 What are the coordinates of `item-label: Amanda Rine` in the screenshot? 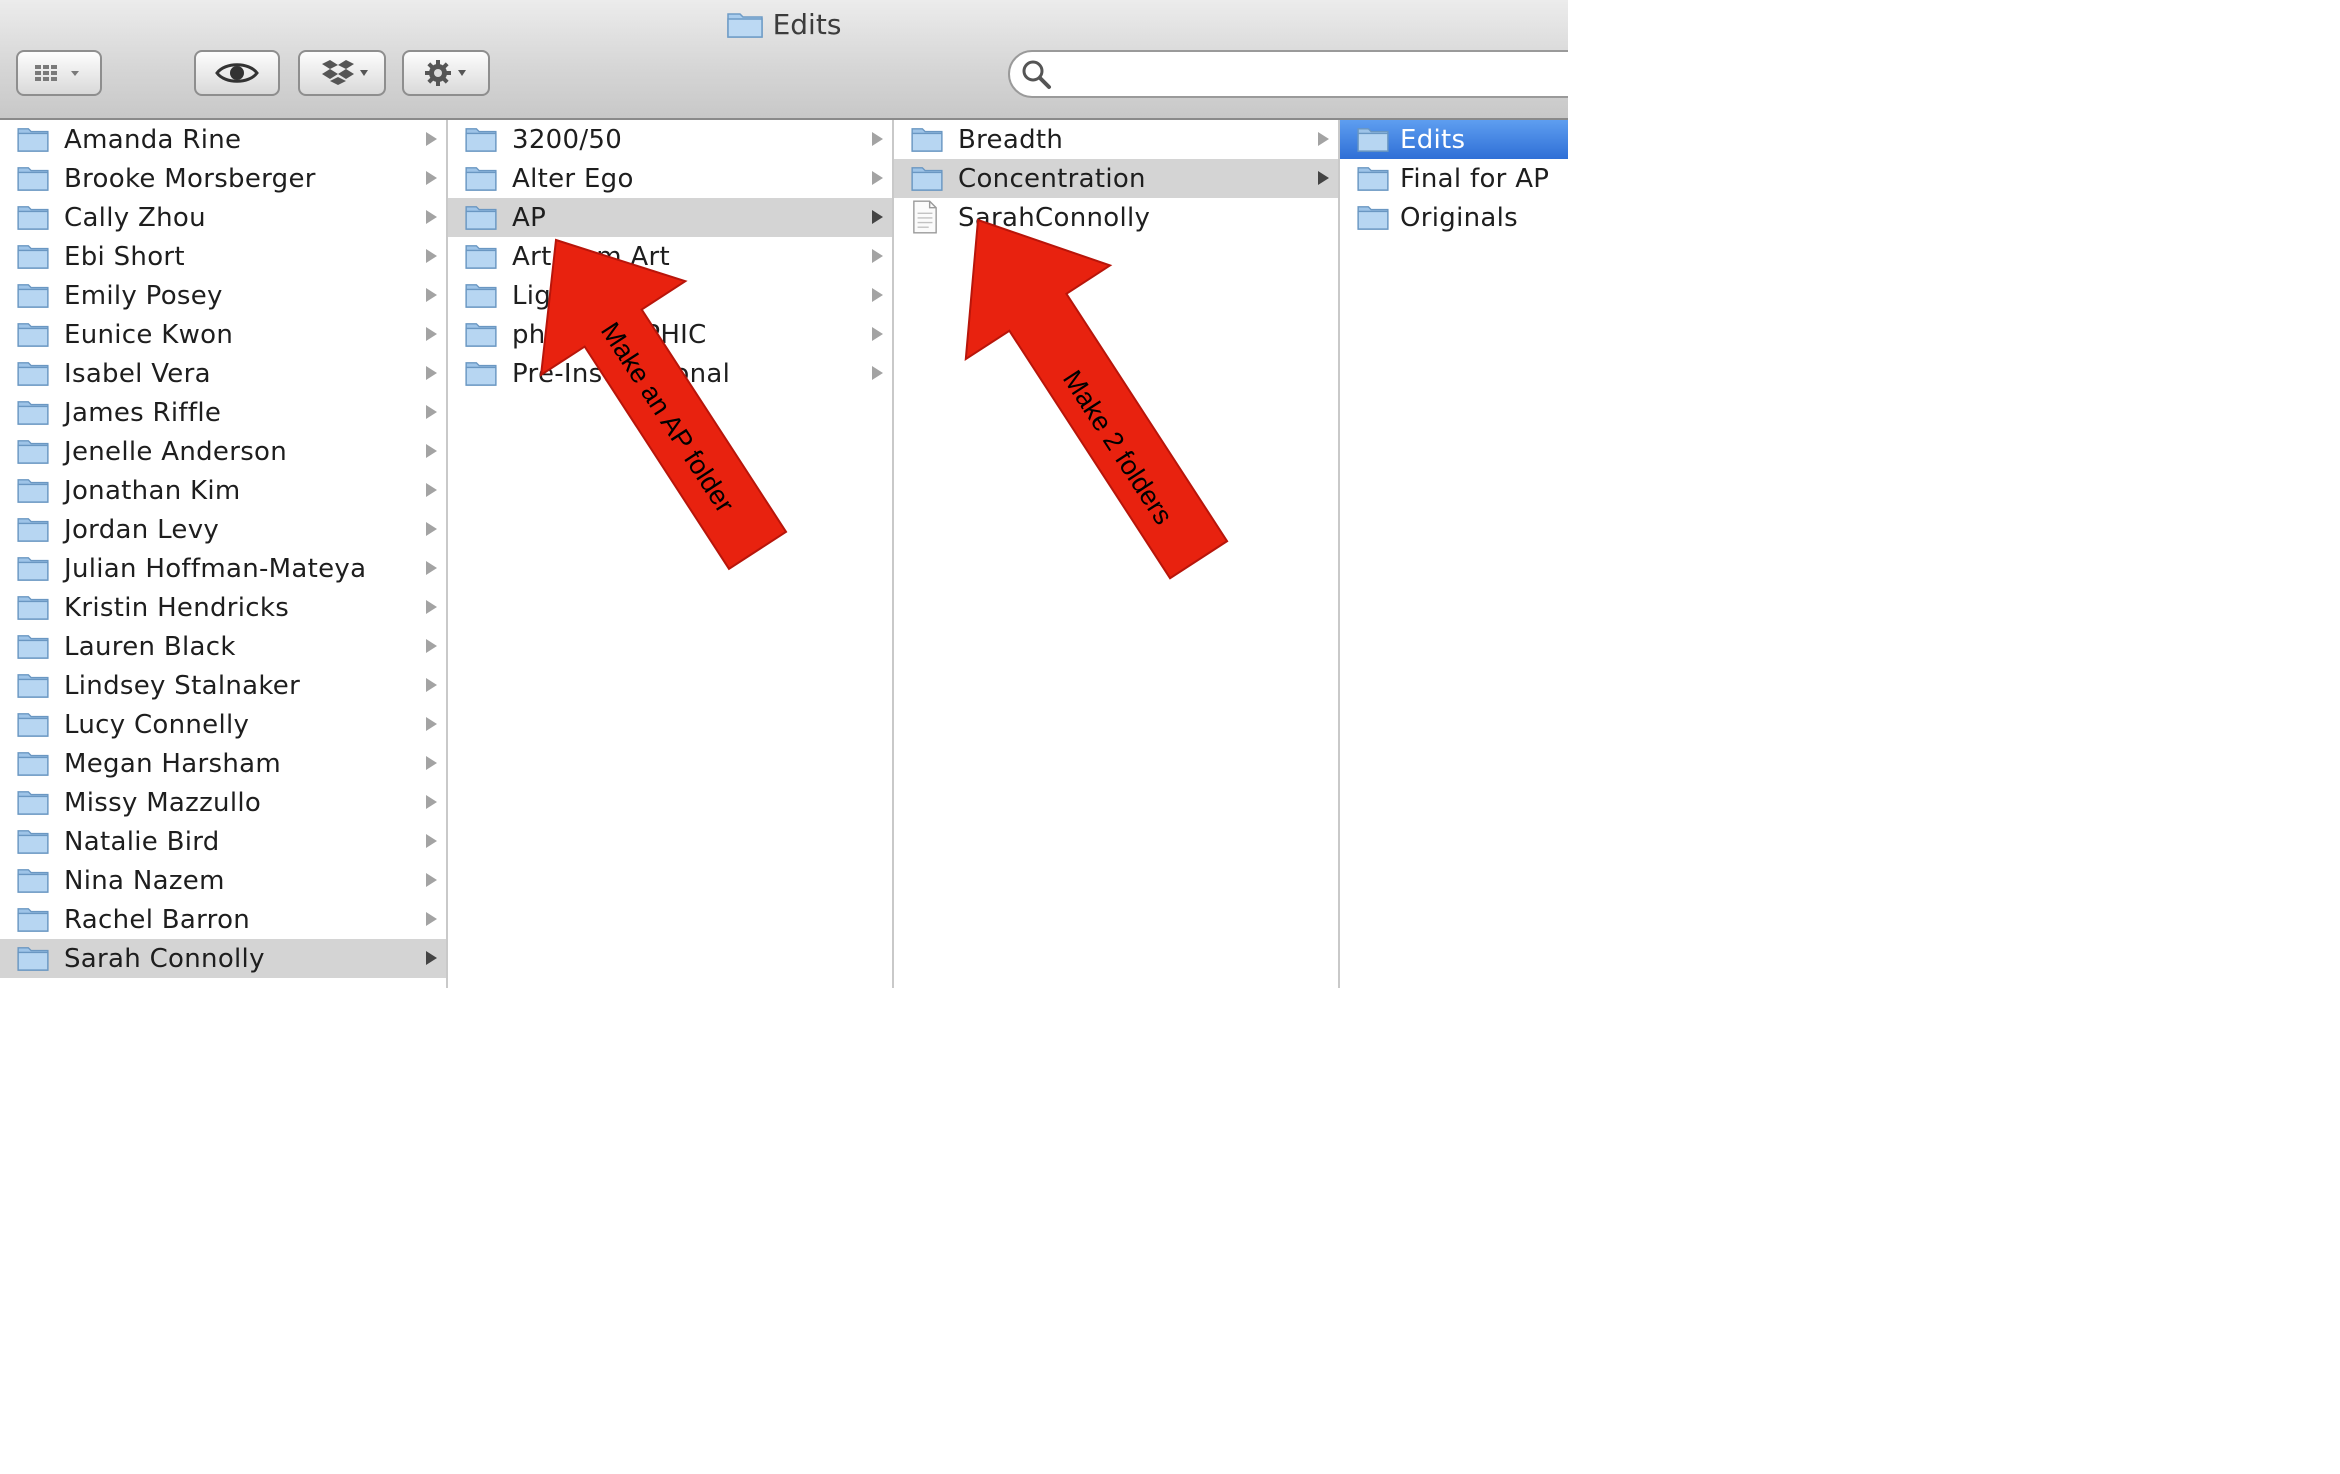 It's located at (153, 139).